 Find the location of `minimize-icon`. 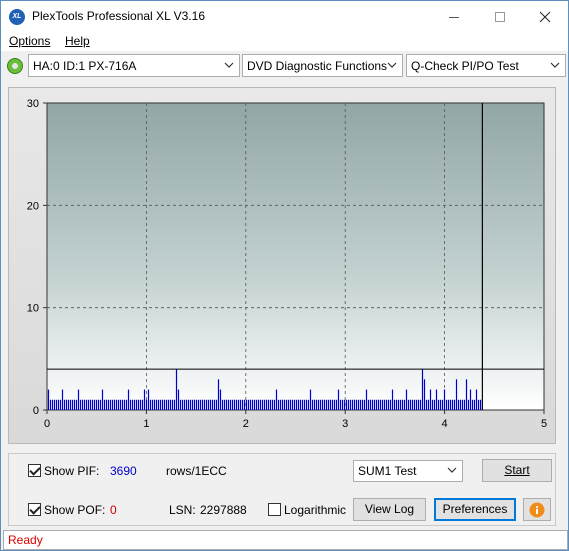

minimize-icon is located at coordinates (454, 17).